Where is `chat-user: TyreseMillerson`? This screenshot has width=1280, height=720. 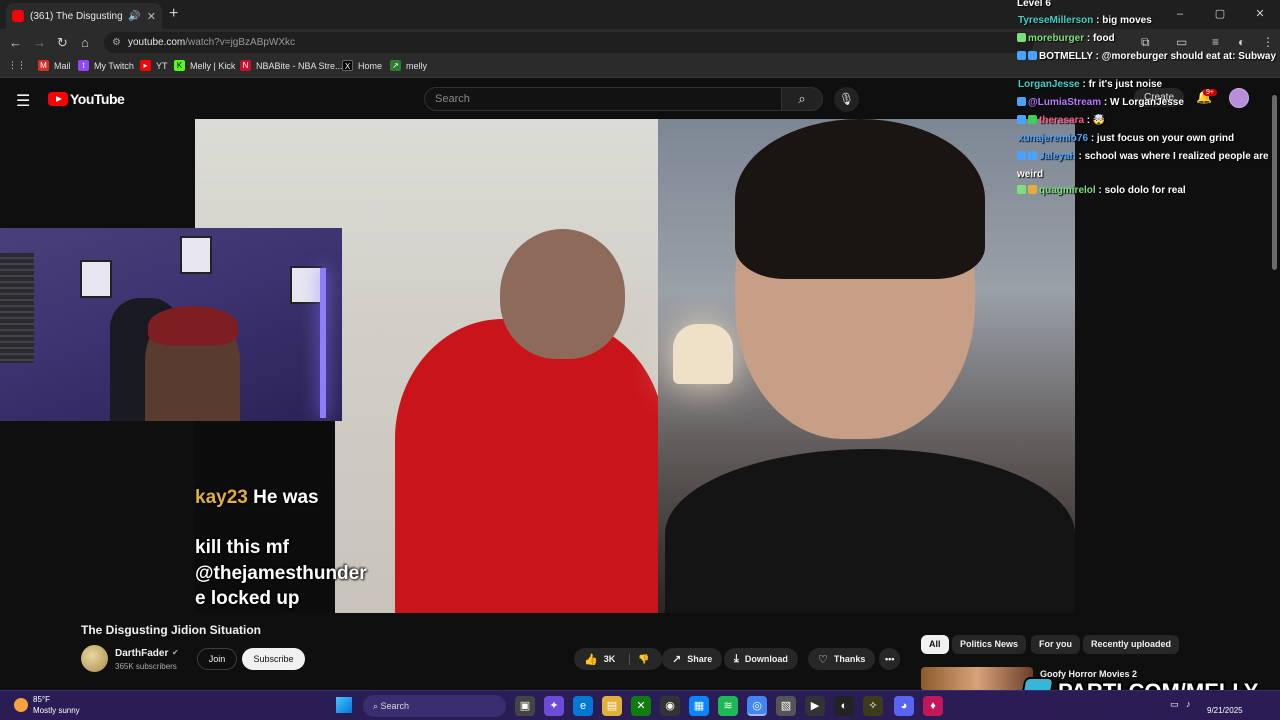 chat-user: TyreseMillerson is located at coordinates (1056, 20).